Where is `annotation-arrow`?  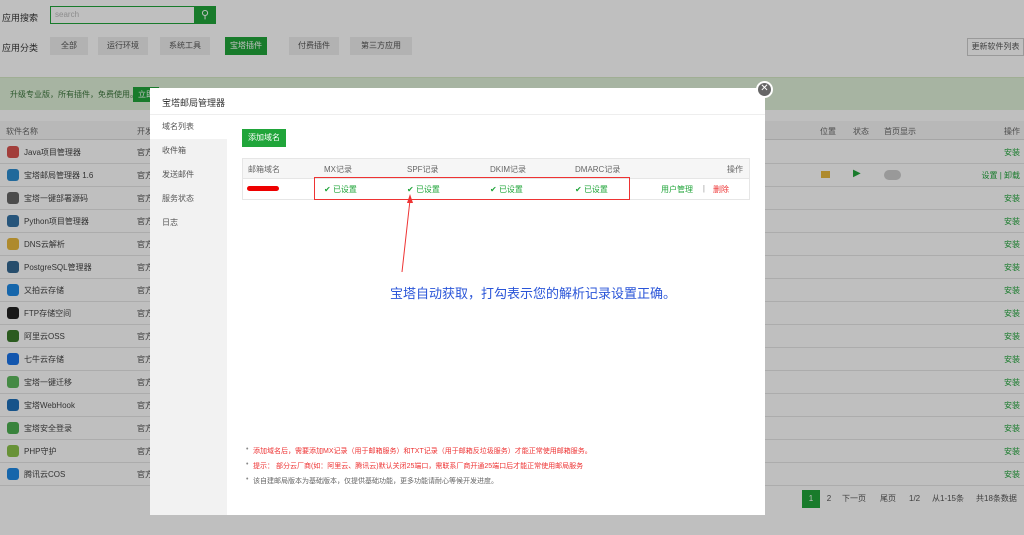 annotation-arrow is located at coordinates (407, 233).